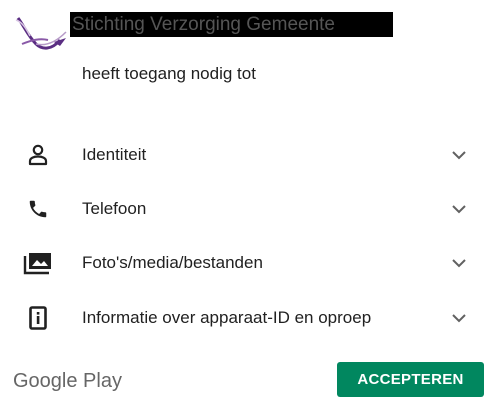 The width and height of the screenshot is (485, 397). I want to click on permission-label: Informatie over apparaat-ID en oproep, so click(227, 317).